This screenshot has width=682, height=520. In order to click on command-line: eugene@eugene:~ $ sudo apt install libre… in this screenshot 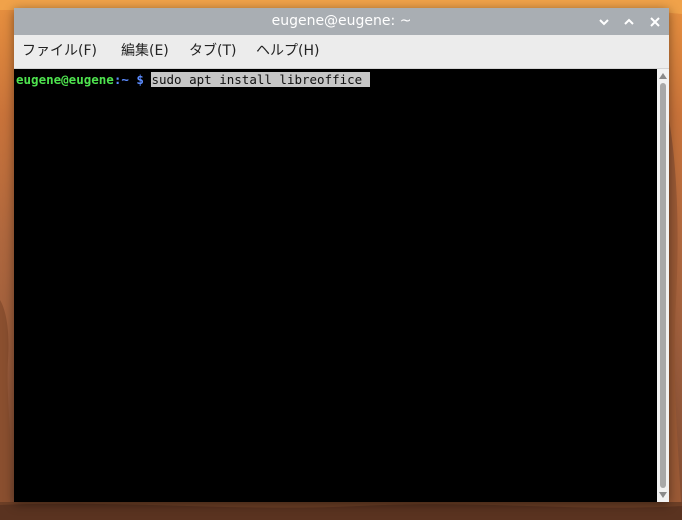, I will do `click(193, 80)`.